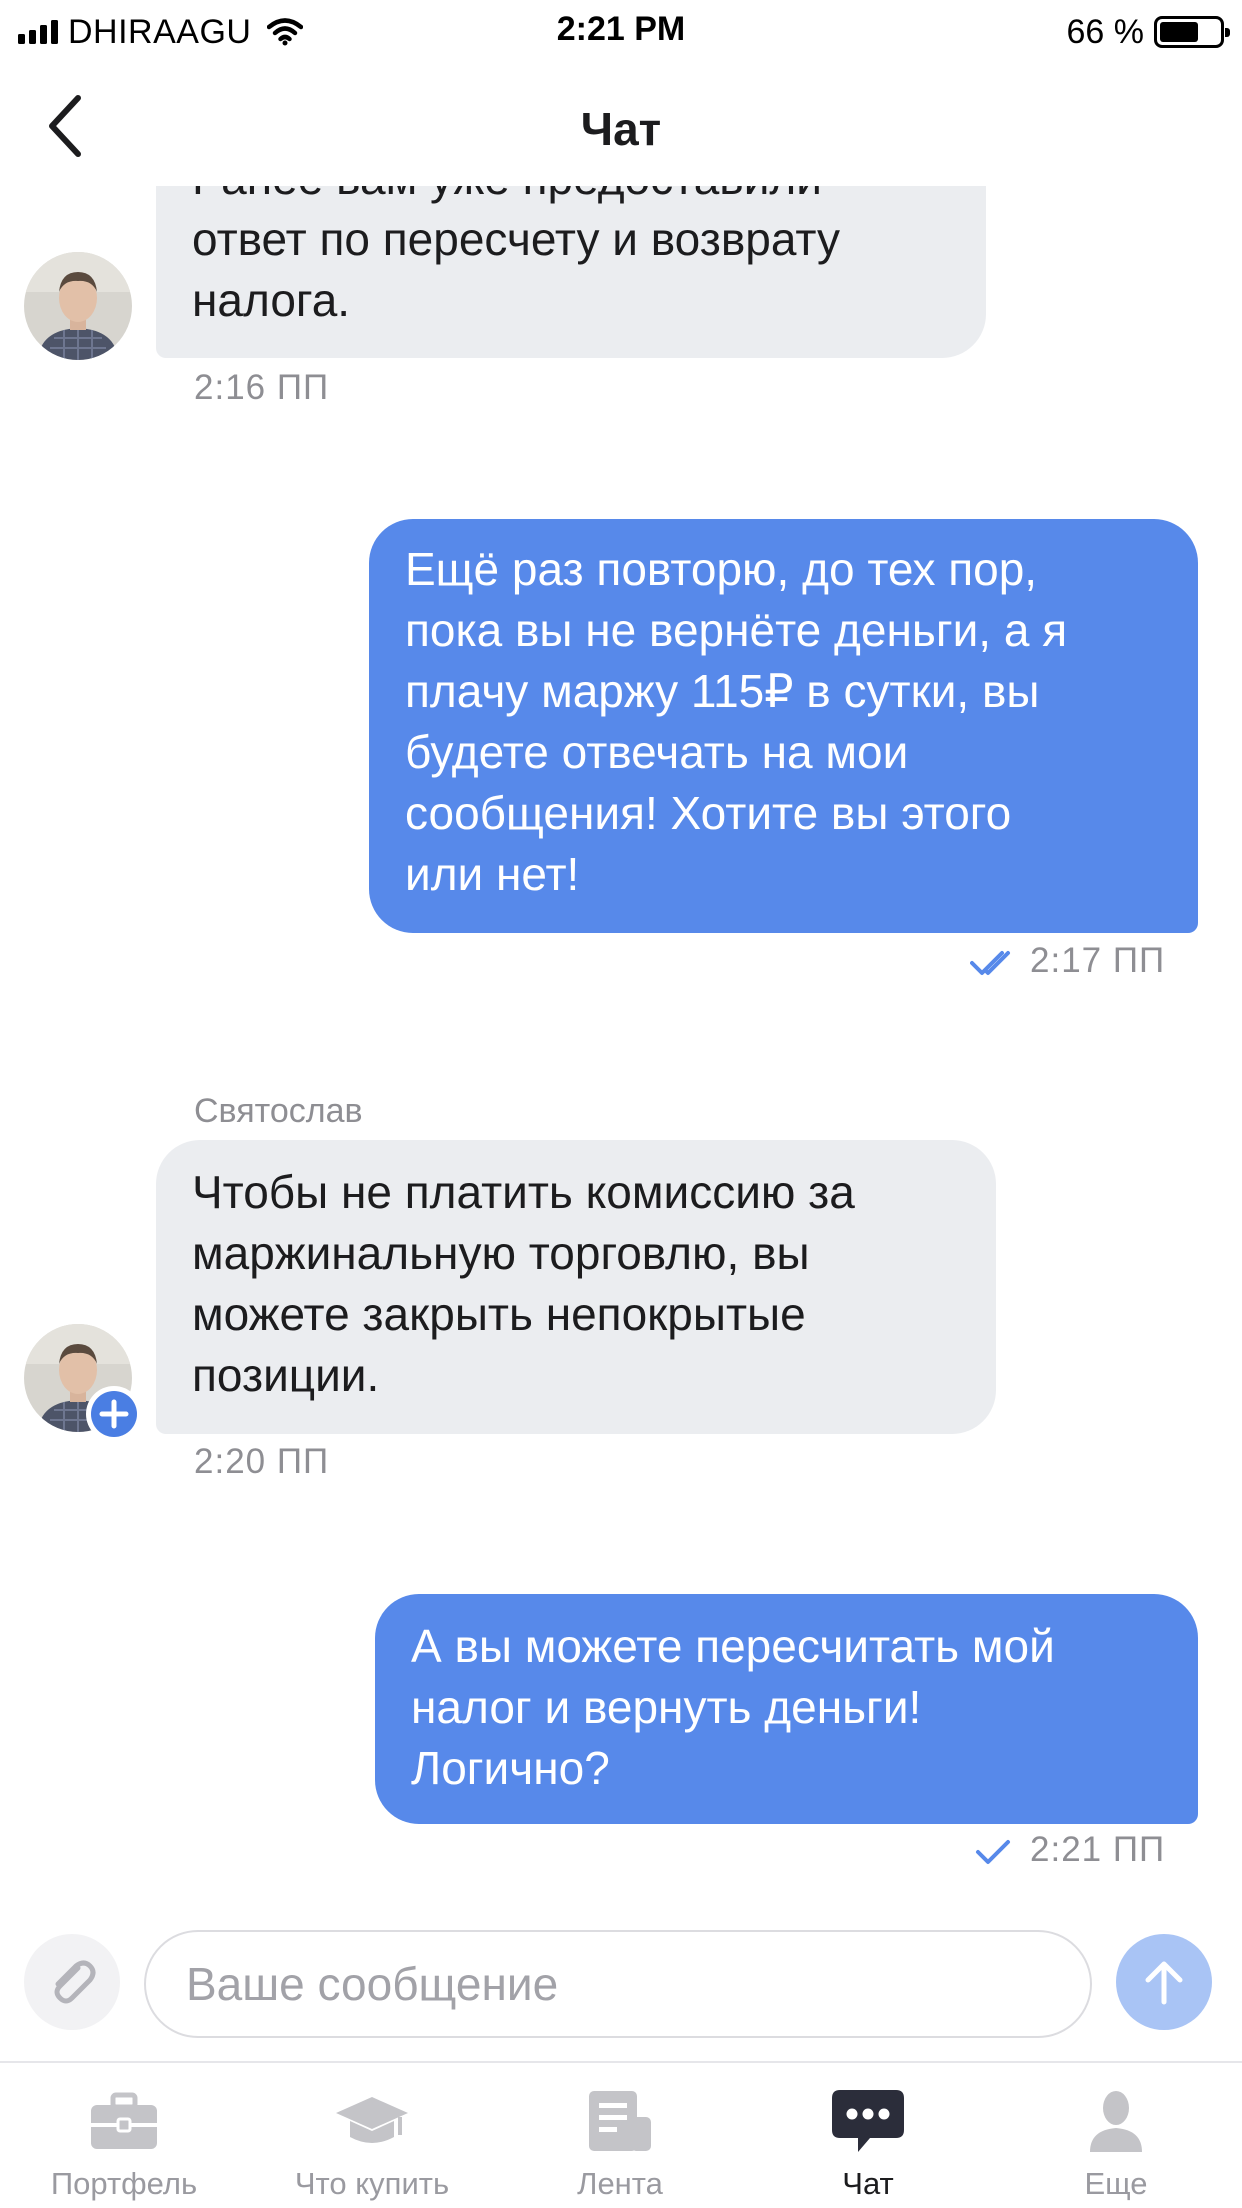 The height and width of the screenshot is (2208, 1242). Describe the element at coordinates (868, 2121) in the screenshot. I see `chat-bubble-icon` at that location.